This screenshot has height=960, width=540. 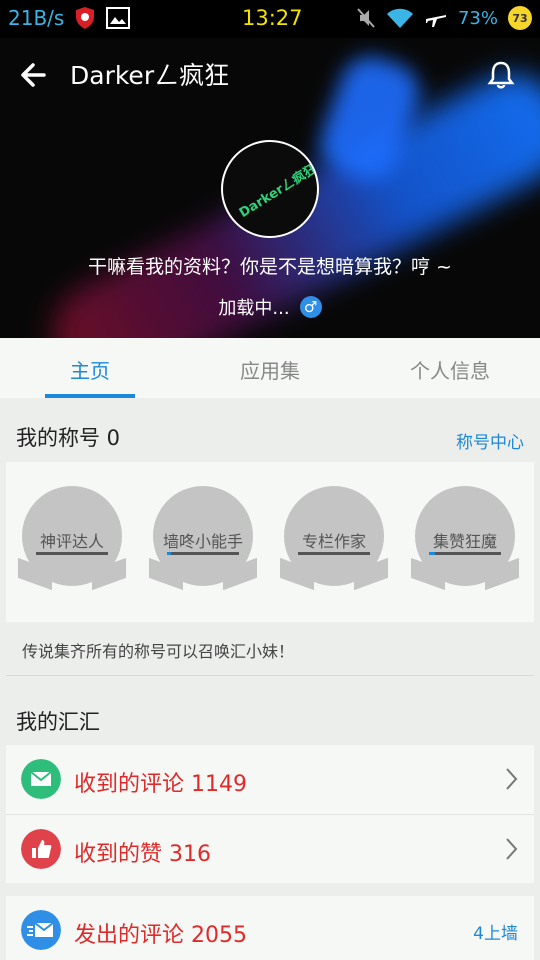 I want to click on profile-bio: 干嘛看我的资料？你是不是想暗算我？哼 ~, so click(x=270, y=267).